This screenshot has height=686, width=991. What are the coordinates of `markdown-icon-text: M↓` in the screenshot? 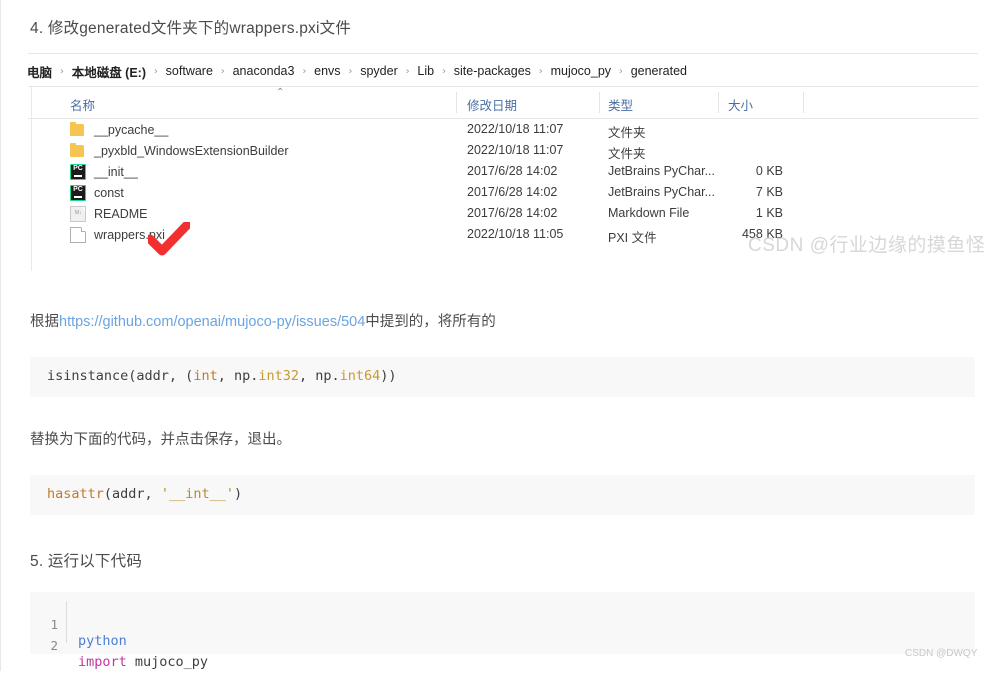 It's located at (78, 212).